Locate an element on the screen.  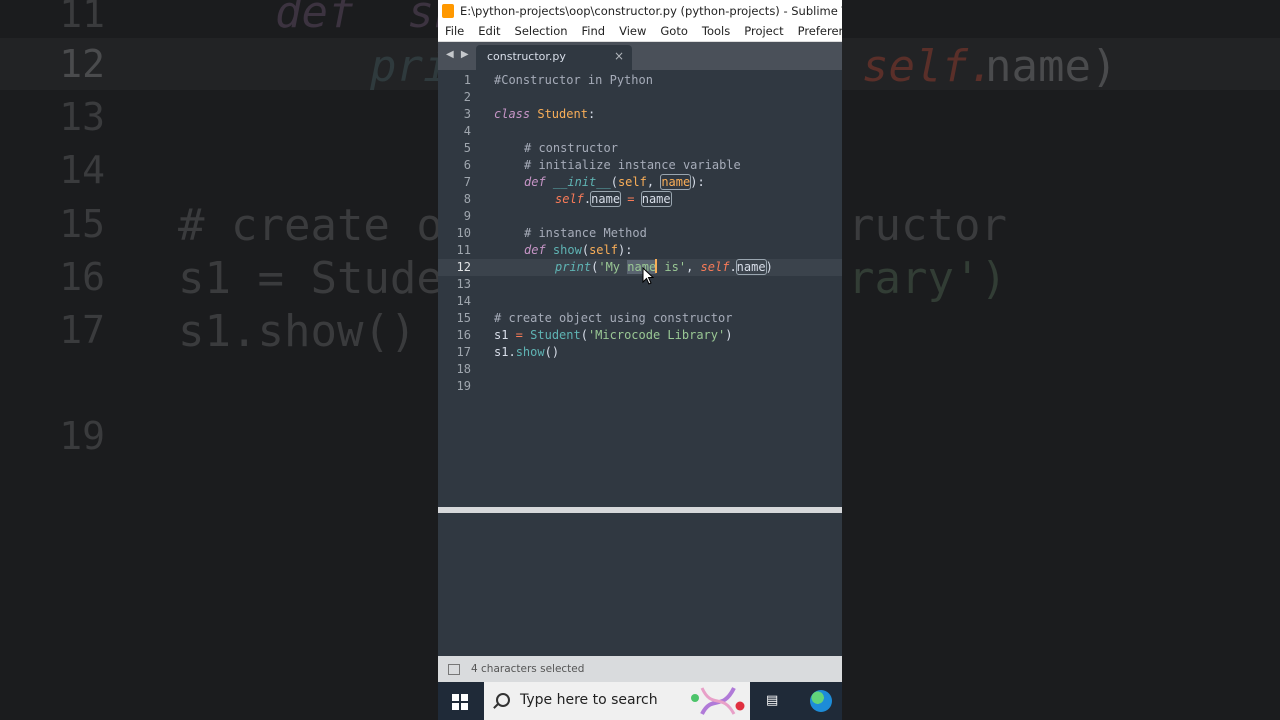
bg-code: s1.show() is located at coordinates (297, 331).